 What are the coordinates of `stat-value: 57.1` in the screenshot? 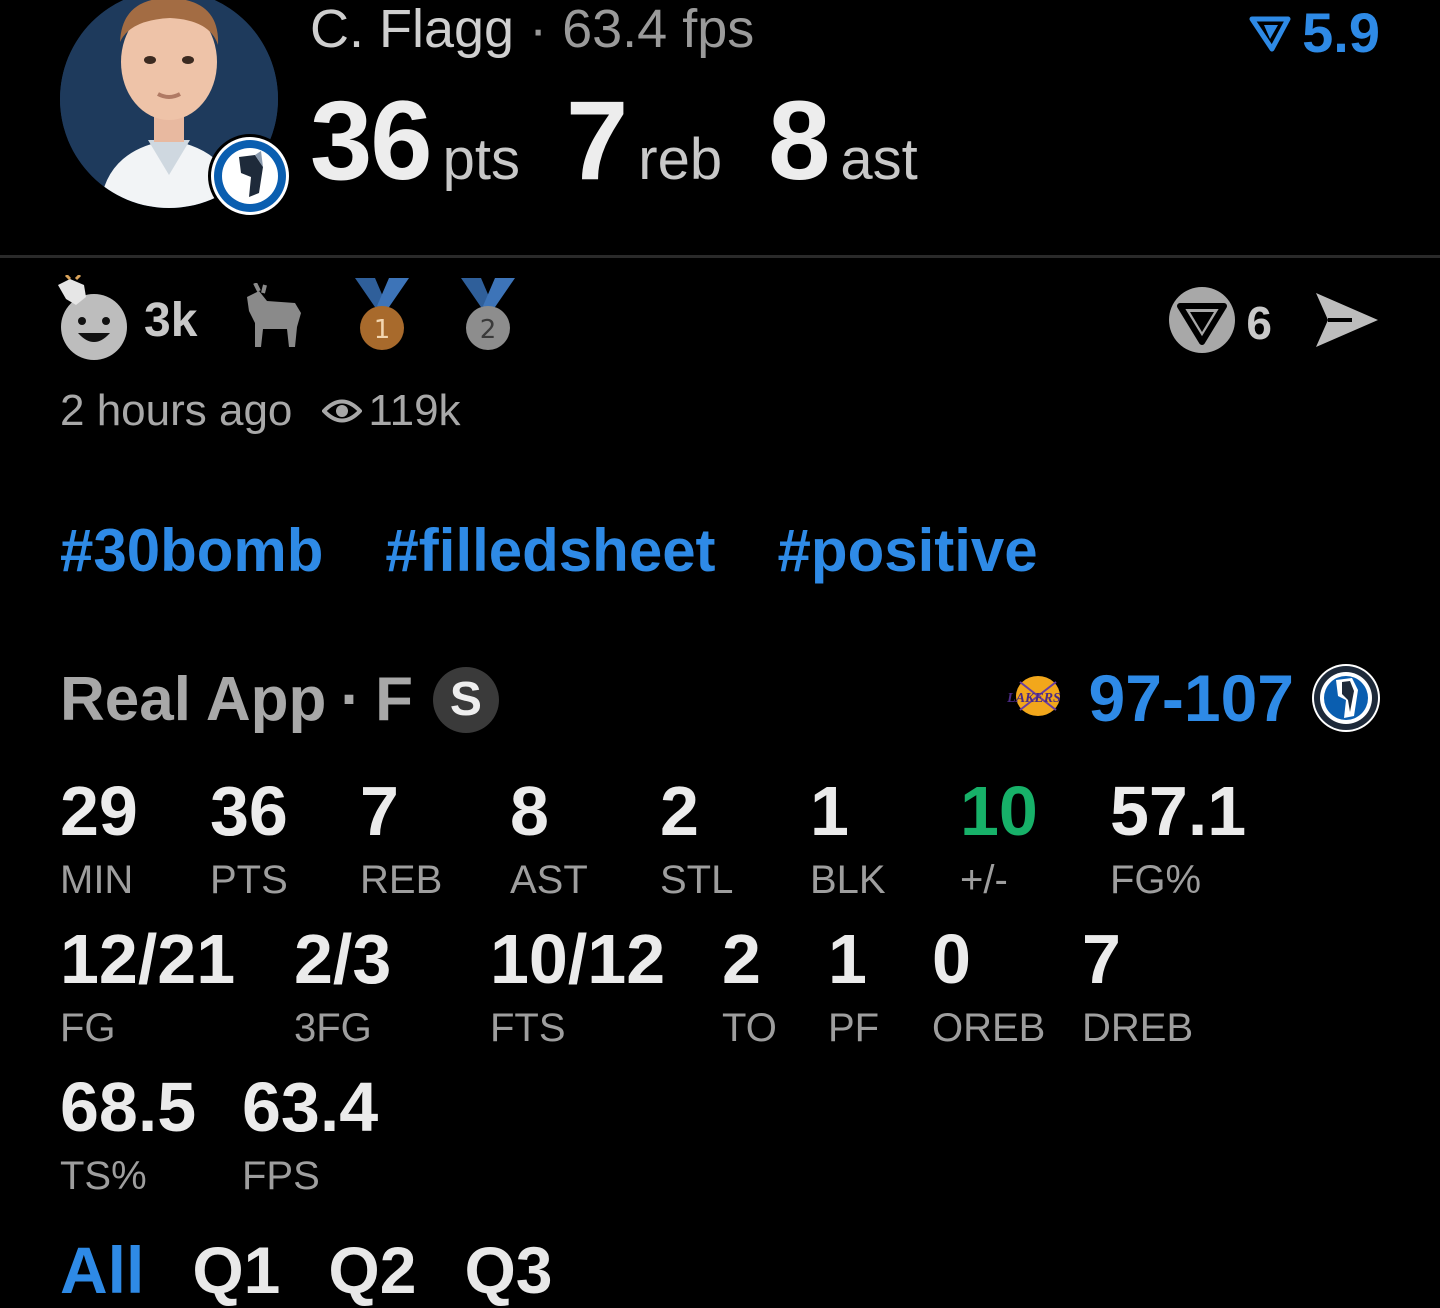 It's located at (1178, 811).